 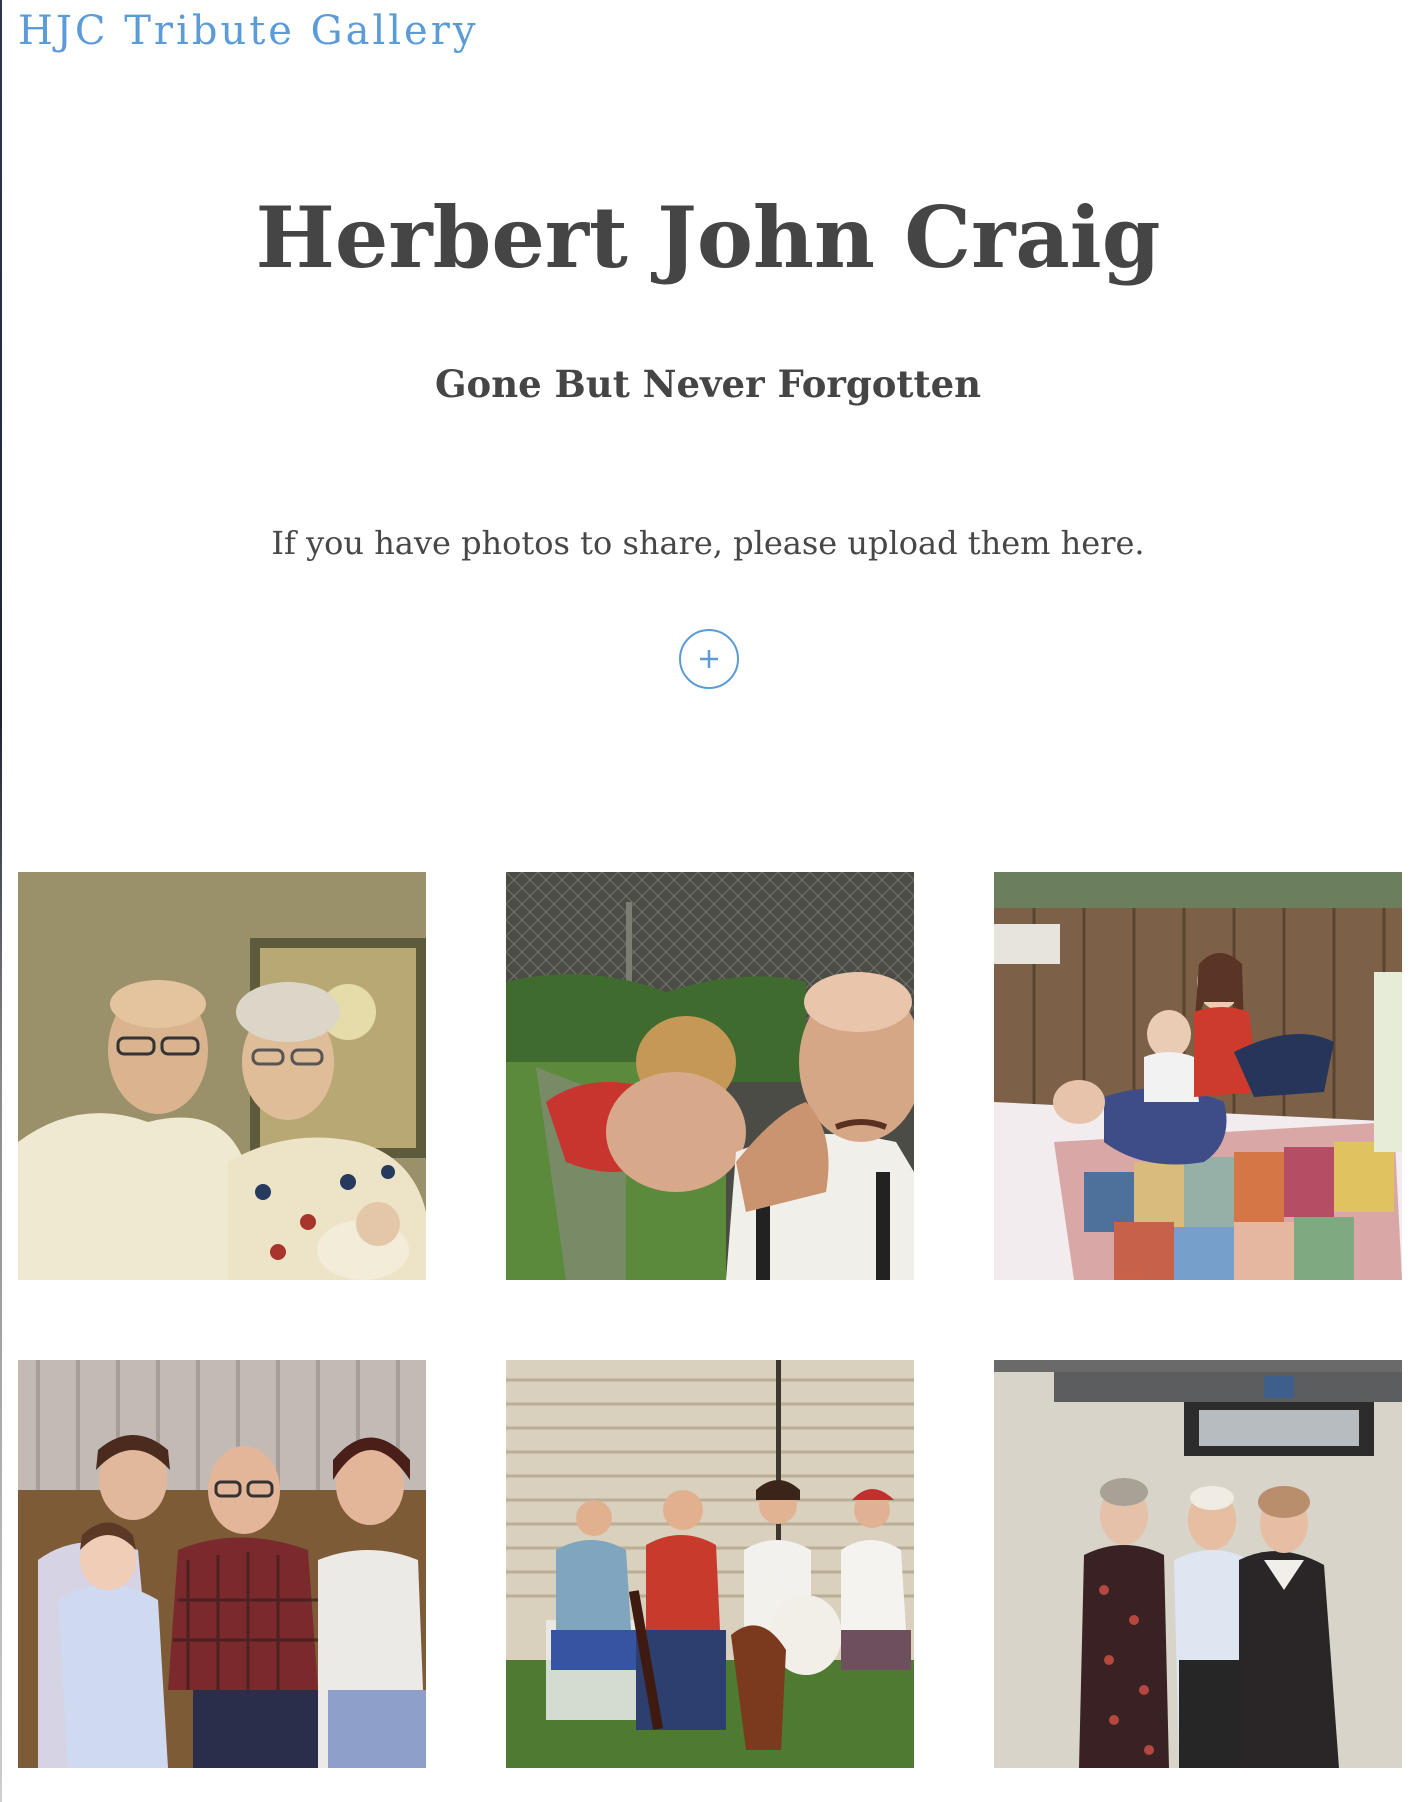 I want to click on three-standing-image, so click(x=1198, y=1564).